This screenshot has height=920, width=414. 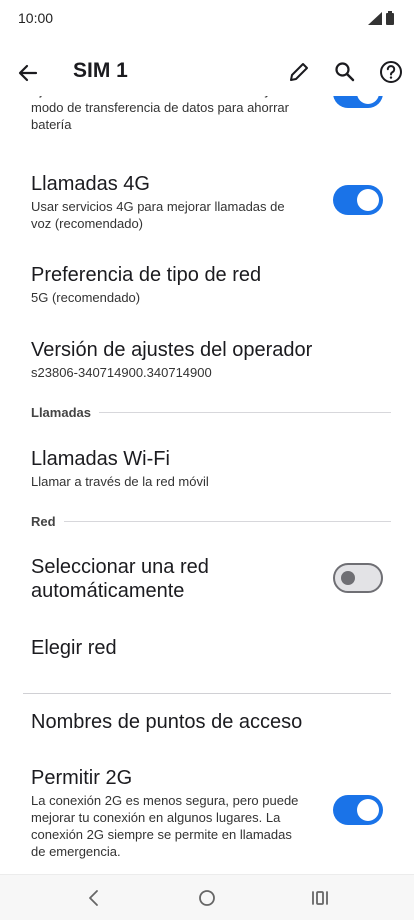 I want to click on signal-icon, so click(x=375, y=18).